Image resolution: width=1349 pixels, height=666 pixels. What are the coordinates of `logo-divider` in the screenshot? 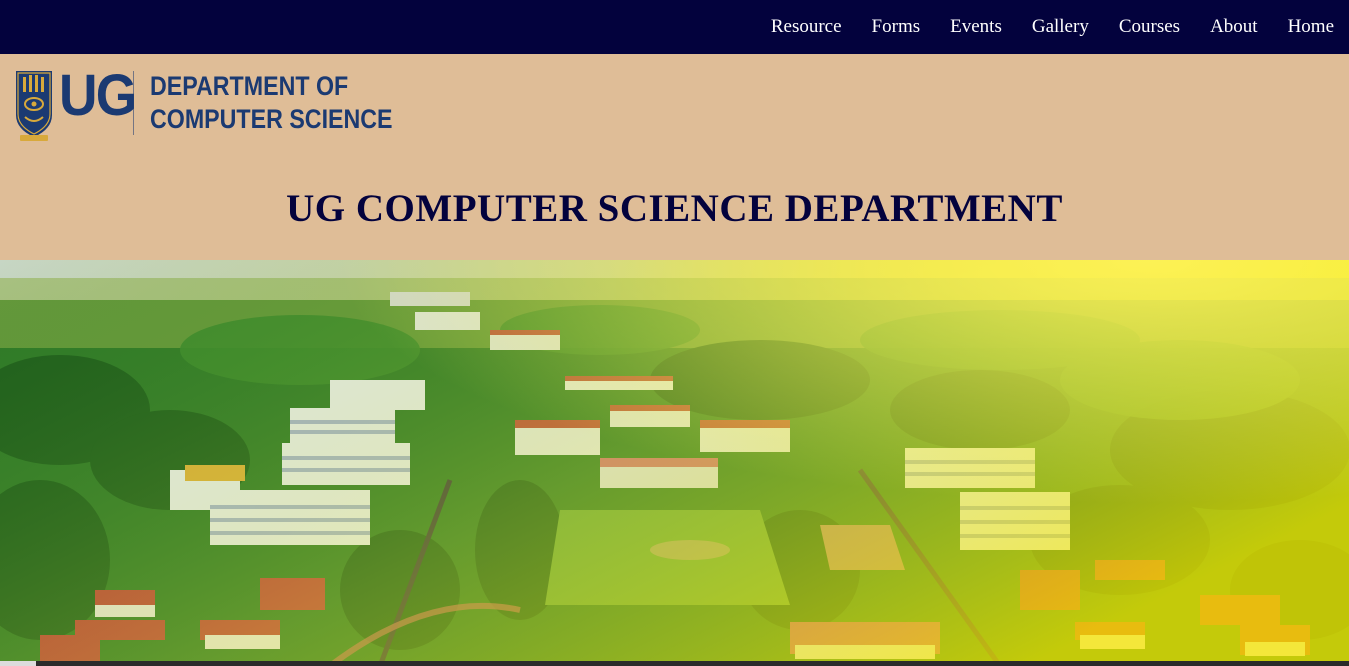 It's located at (133, 103).